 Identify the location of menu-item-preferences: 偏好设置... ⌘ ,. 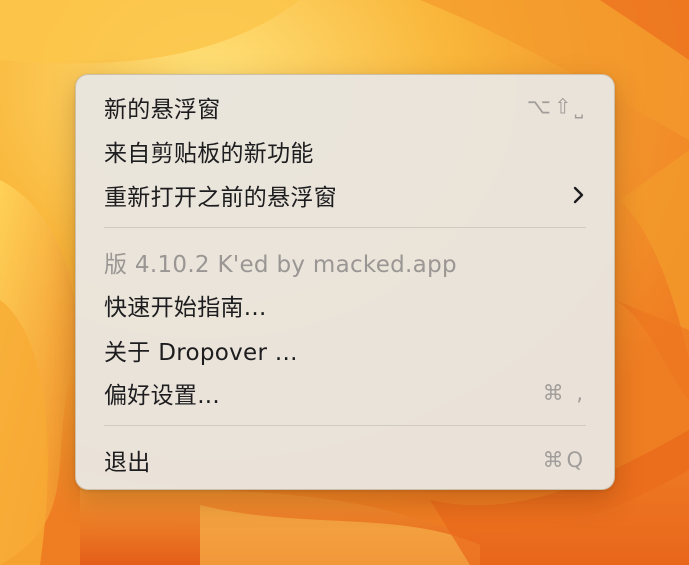
(345, 393).